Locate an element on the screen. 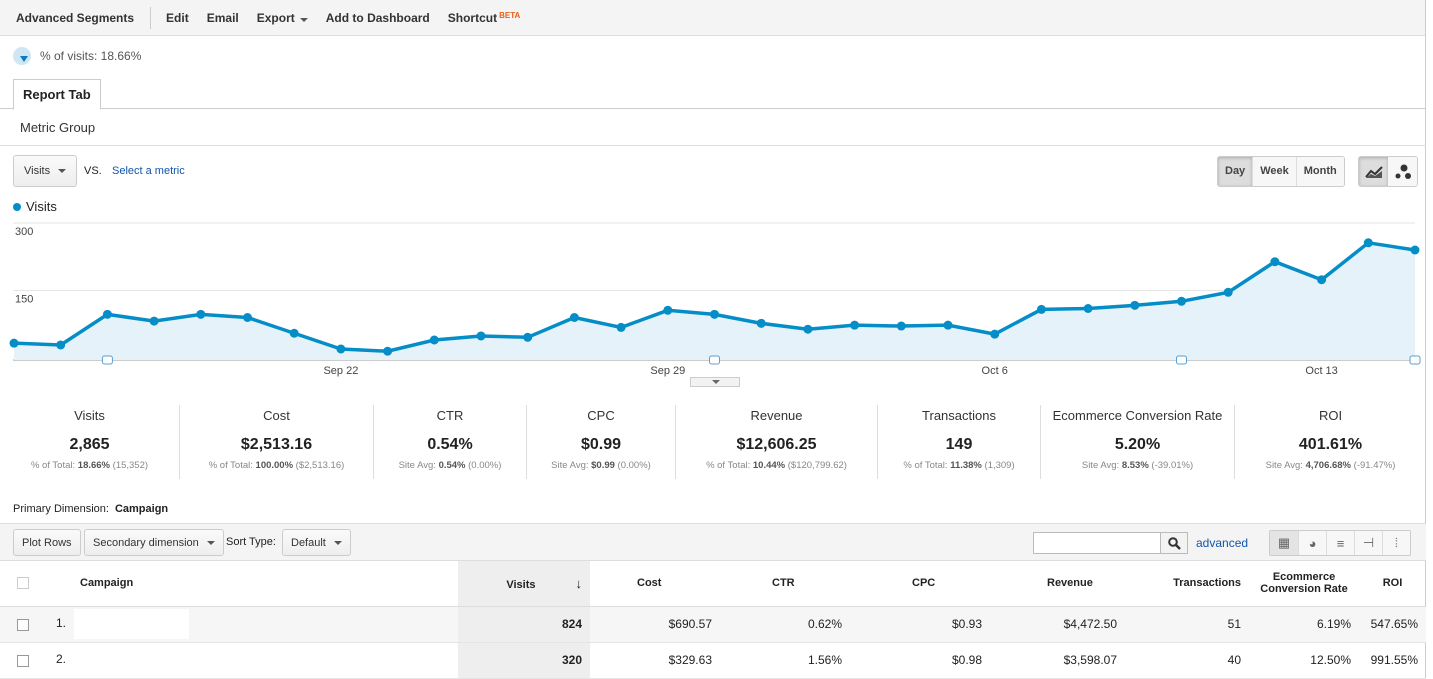 This screenshot has width=1433, height=679. cost-cell: $329.63 is located at coordinates (655, 660).